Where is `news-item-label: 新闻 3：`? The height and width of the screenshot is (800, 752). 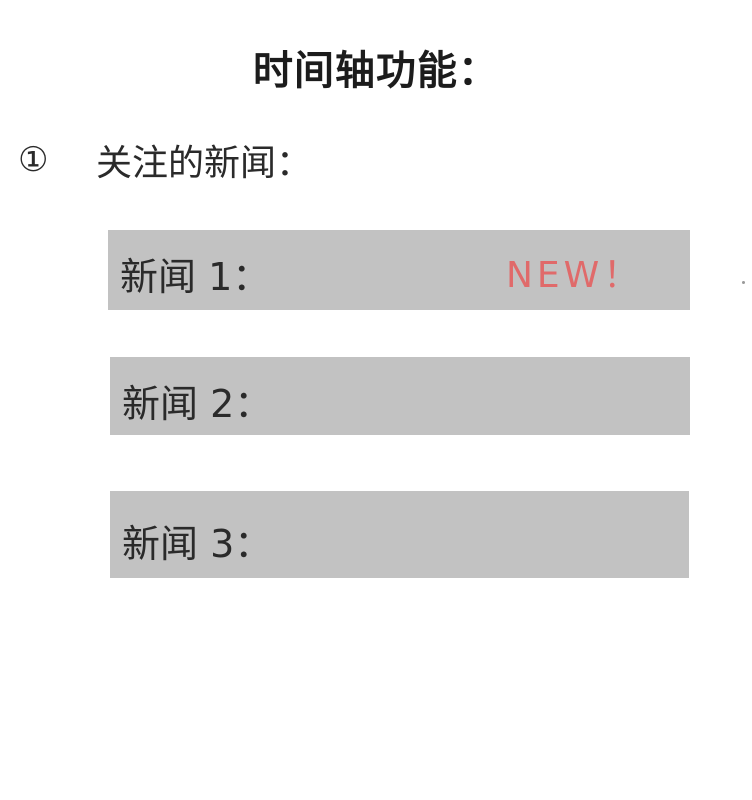
news-item-label: 新闻 3： is located at coordinates (197, 544).